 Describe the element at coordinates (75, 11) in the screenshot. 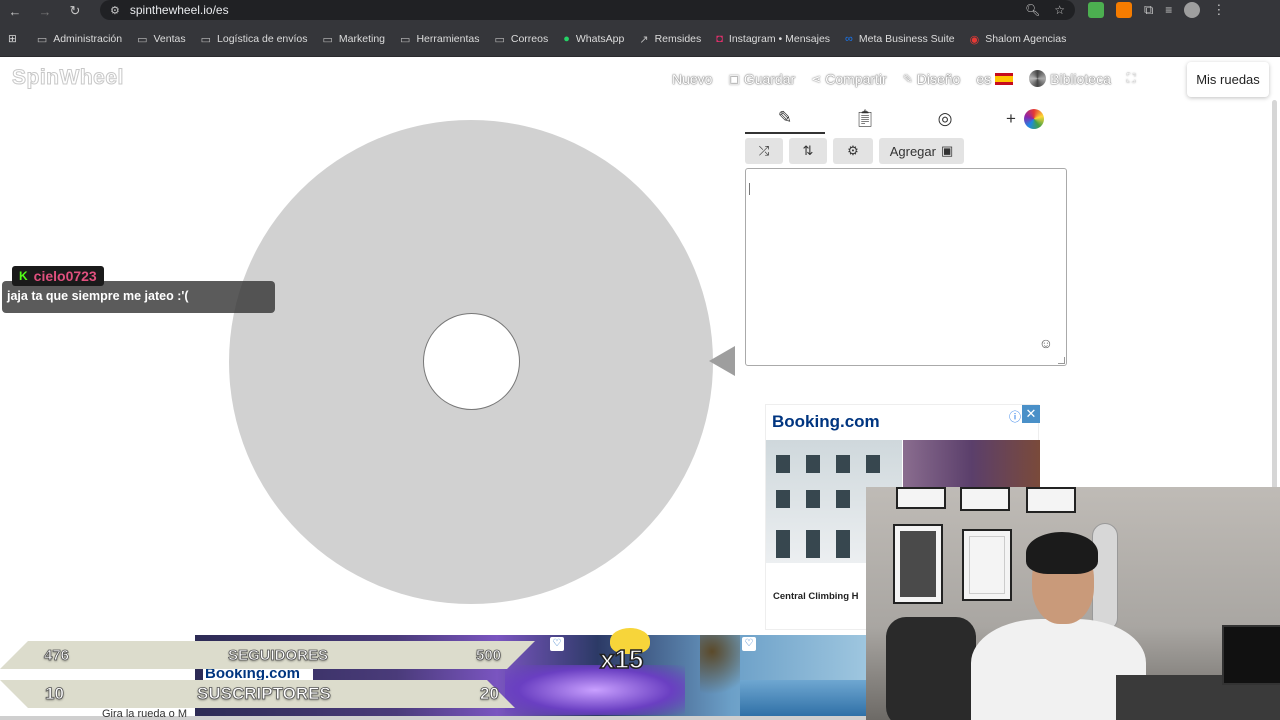

I see `reload-icon: ↻` at that location.